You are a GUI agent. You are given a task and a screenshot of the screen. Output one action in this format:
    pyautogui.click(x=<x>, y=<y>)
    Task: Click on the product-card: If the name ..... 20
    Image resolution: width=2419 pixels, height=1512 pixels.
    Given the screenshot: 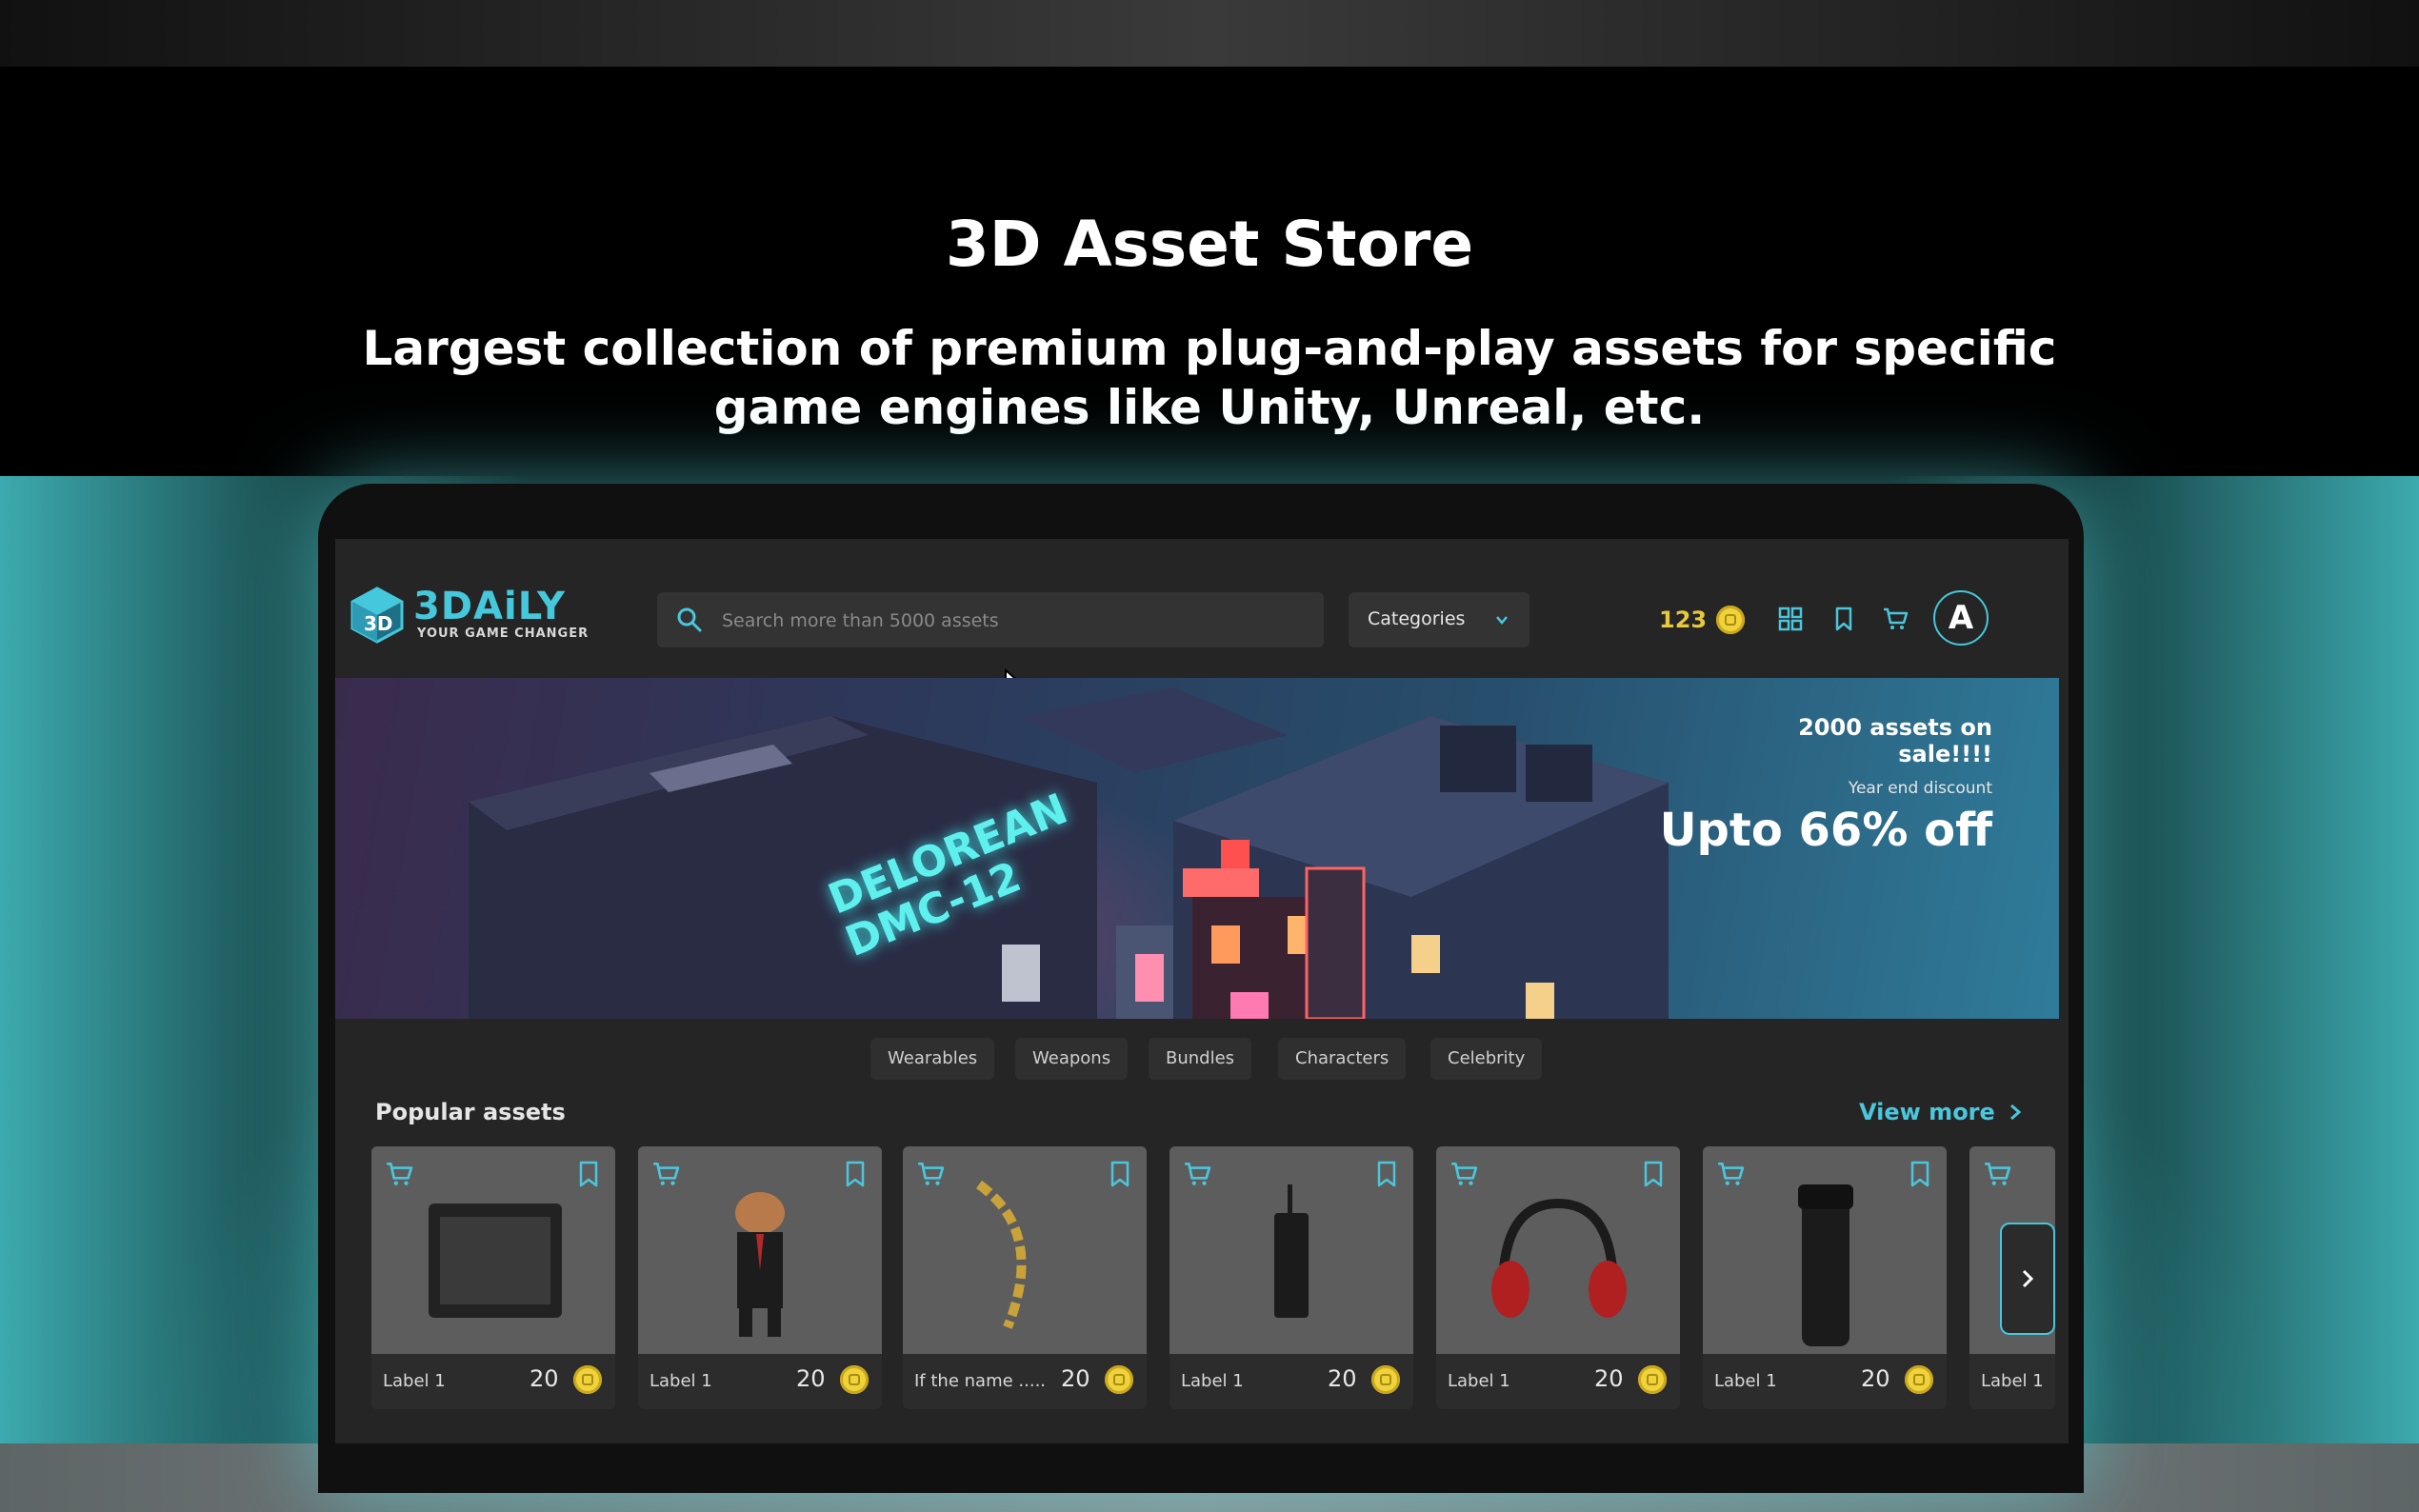 What is the action you would take?
    pyautogui.click(x=1025, y=1277)
    